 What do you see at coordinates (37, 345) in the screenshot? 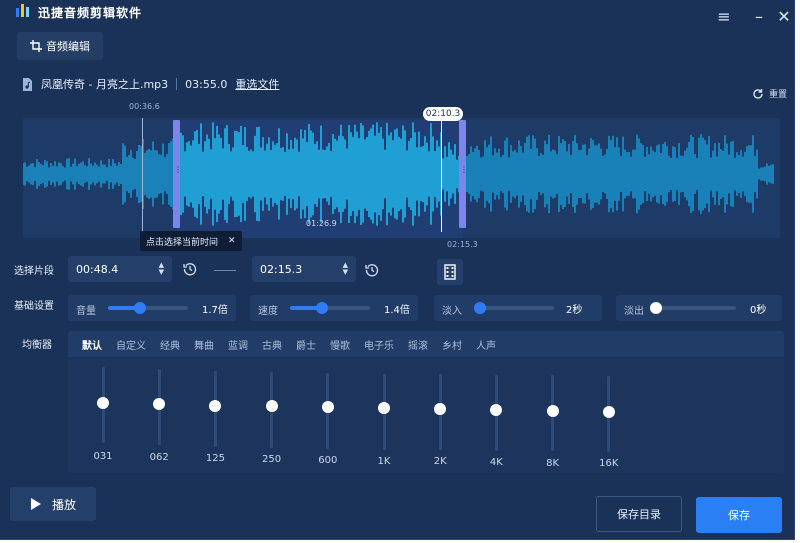
I see `equalizer-label: 均衡器` at bounding box center [37, 345].